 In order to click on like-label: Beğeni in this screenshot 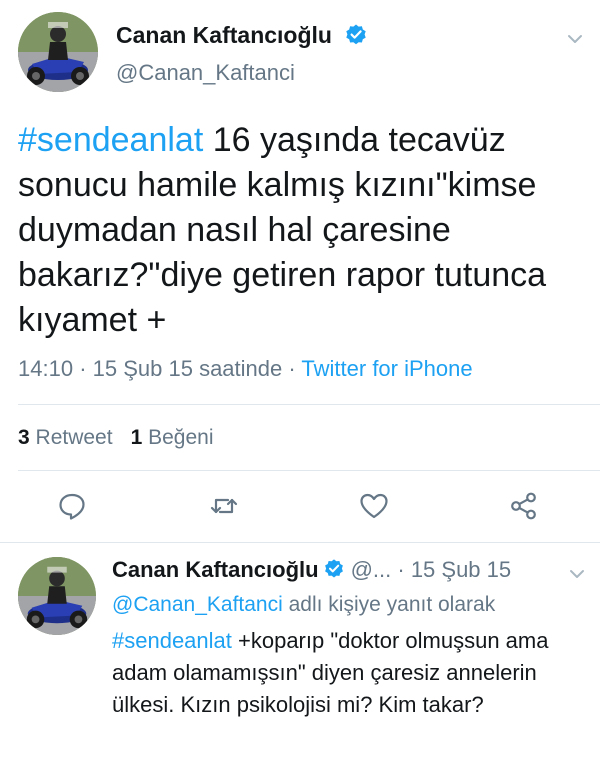, I will do `click(181, 437)`.